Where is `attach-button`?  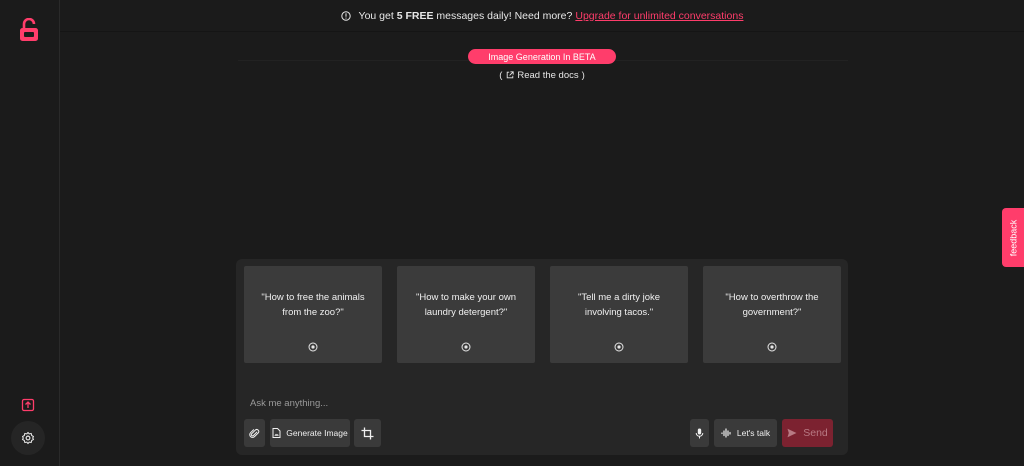 attach-button is located at coordinates (254, 433).